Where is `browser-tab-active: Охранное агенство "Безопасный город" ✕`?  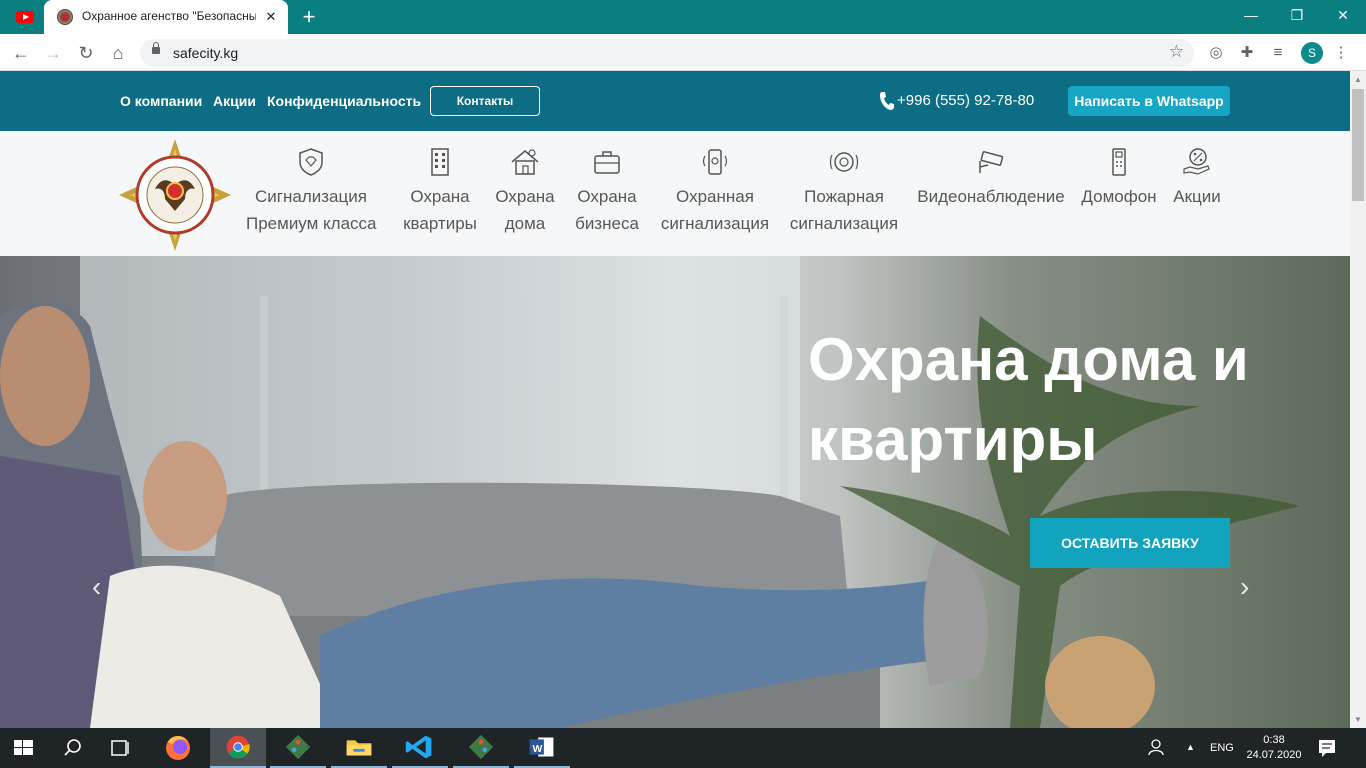 browser-tab-active: Охранное агенство "Безопасный город" ✕ is located at coordinates (166, 17).